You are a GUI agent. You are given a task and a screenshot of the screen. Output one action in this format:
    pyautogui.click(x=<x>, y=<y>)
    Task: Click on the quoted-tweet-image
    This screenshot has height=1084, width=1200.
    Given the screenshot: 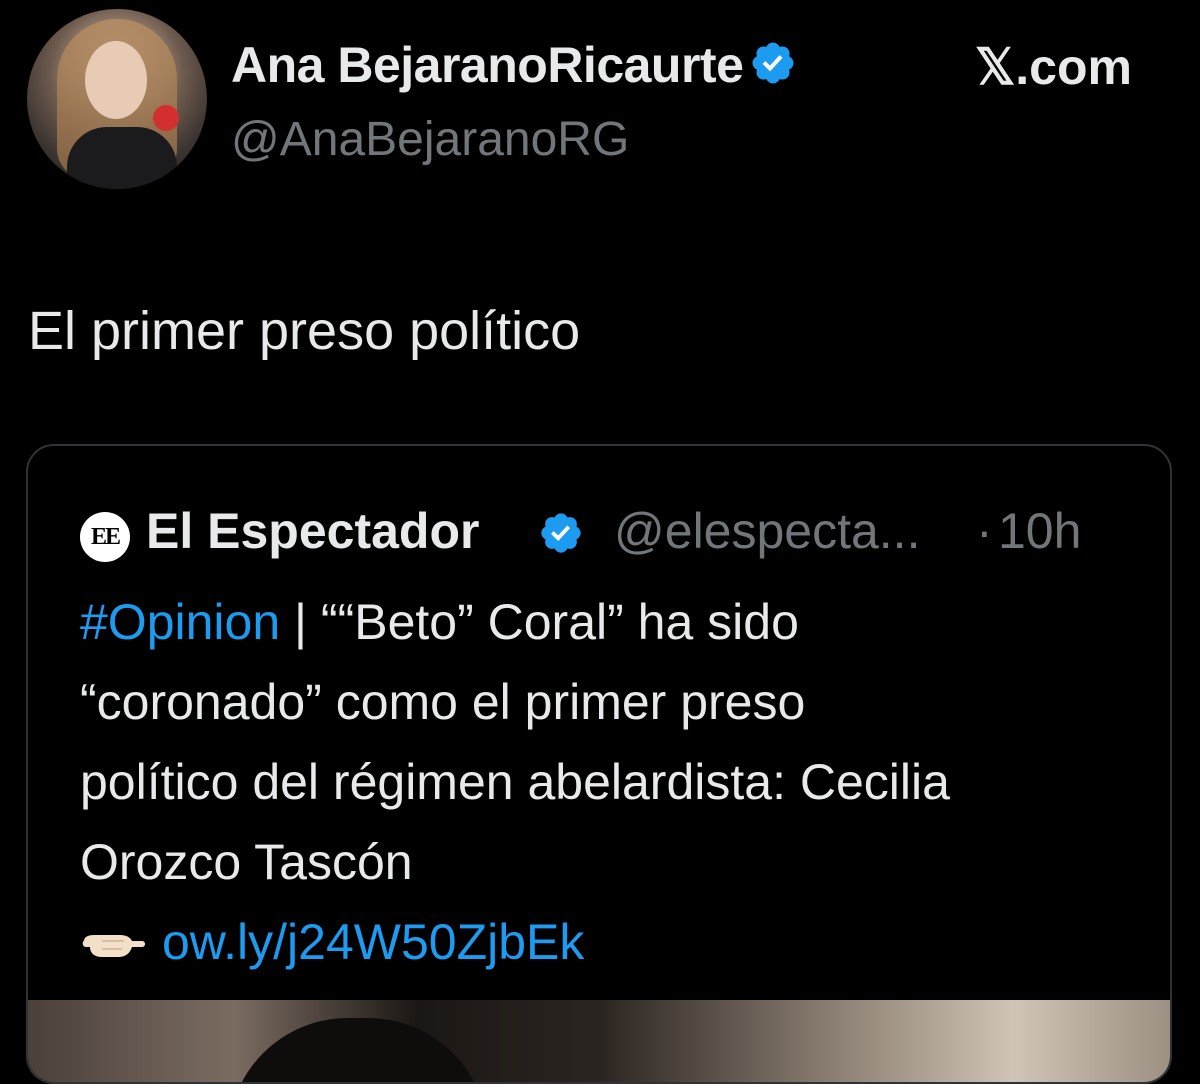 What is the action you would take?
    pyautogui.click(x=599, y=1041)
    